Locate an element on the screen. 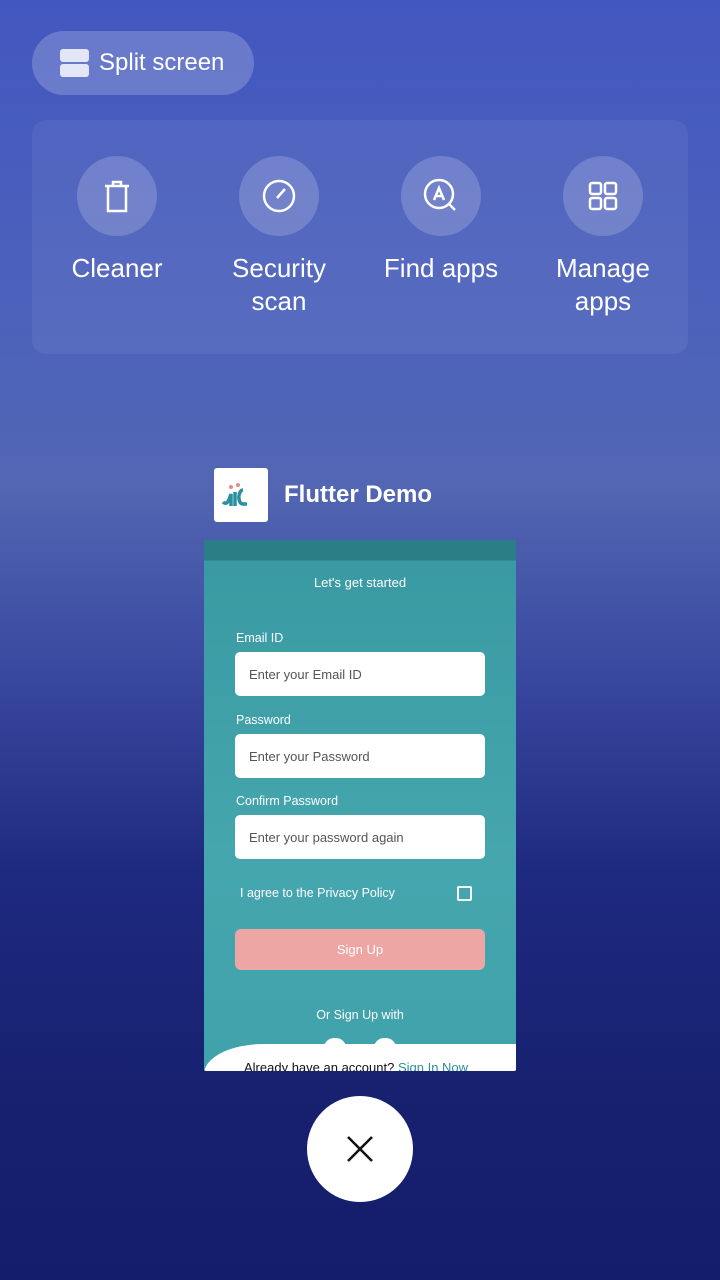  tool-cleaner: Cleaner is located at coordinates (117, 237).